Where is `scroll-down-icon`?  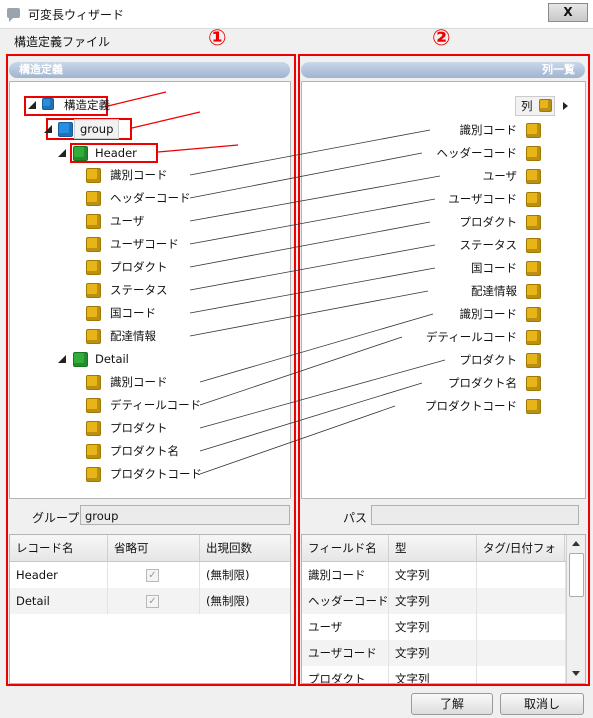 scroll-down-icon is located at coordinates (576, 673).